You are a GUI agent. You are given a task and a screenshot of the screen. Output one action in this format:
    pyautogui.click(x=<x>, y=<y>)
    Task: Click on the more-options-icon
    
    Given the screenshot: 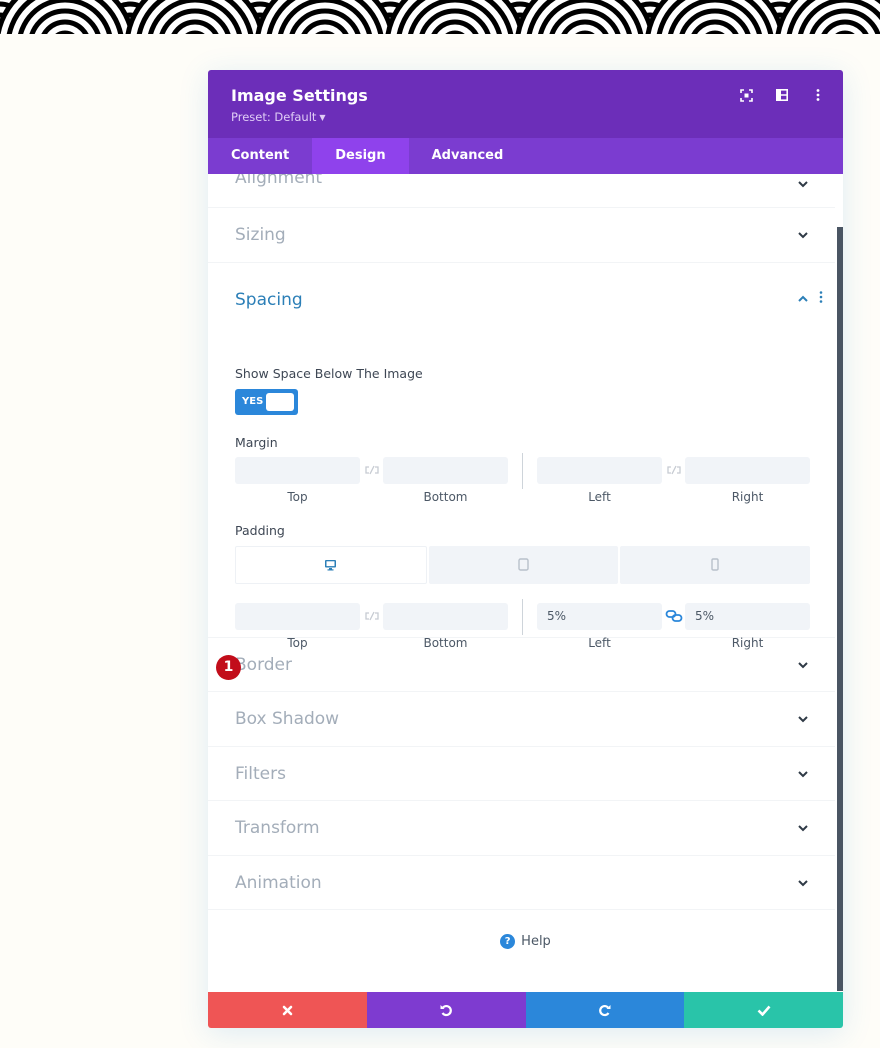 What is the action you would take?
    pyautogui.click(x=818, y=95)
    